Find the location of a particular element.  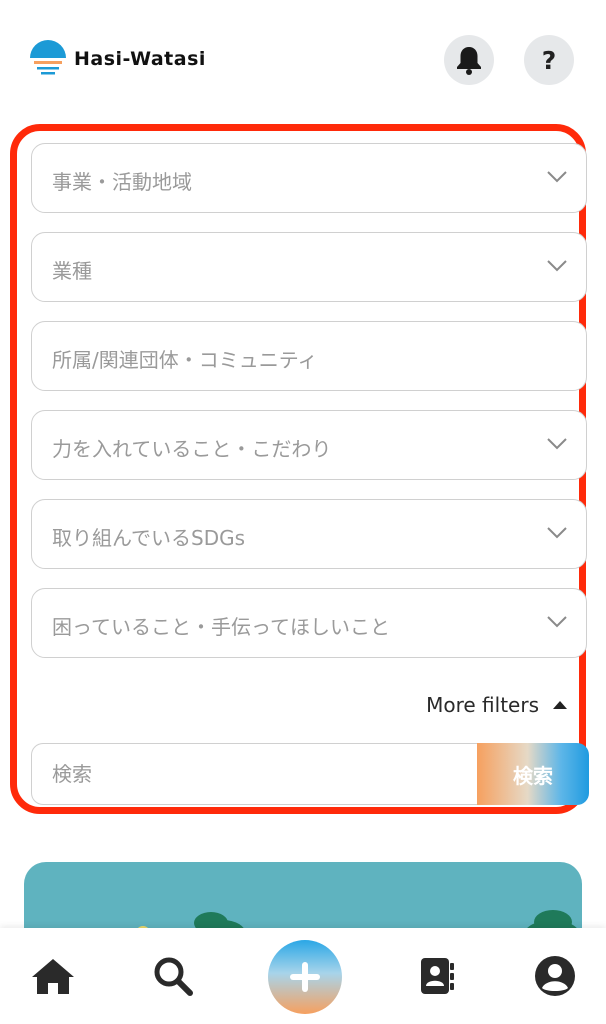

search-bar: 検索 検索 is located at coordinates (310, 774).